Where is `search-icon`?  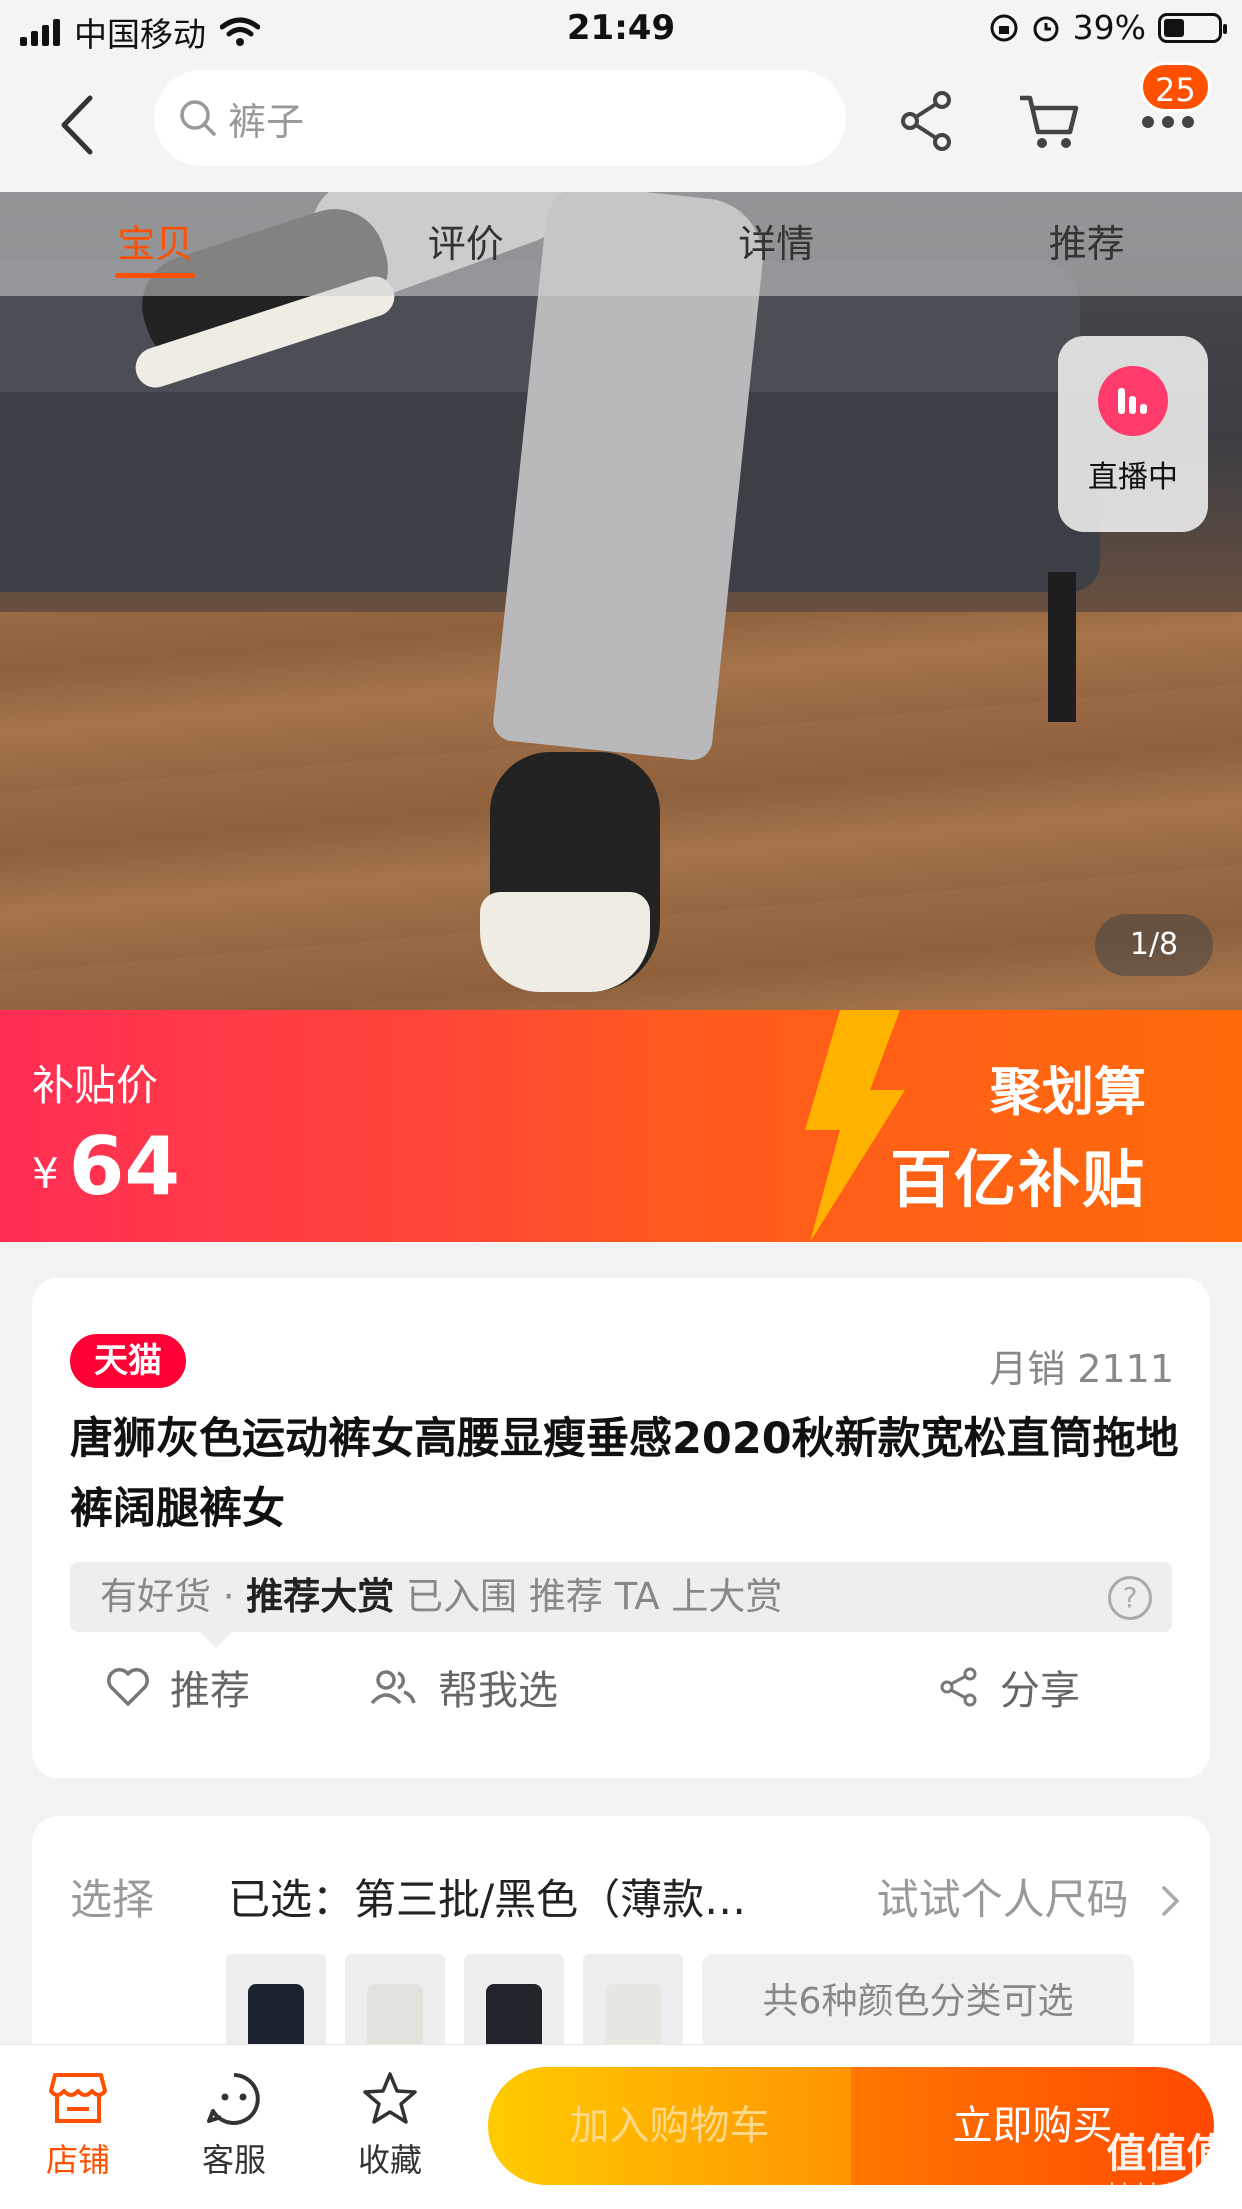
search-icon is located at coordinates (198, 118).